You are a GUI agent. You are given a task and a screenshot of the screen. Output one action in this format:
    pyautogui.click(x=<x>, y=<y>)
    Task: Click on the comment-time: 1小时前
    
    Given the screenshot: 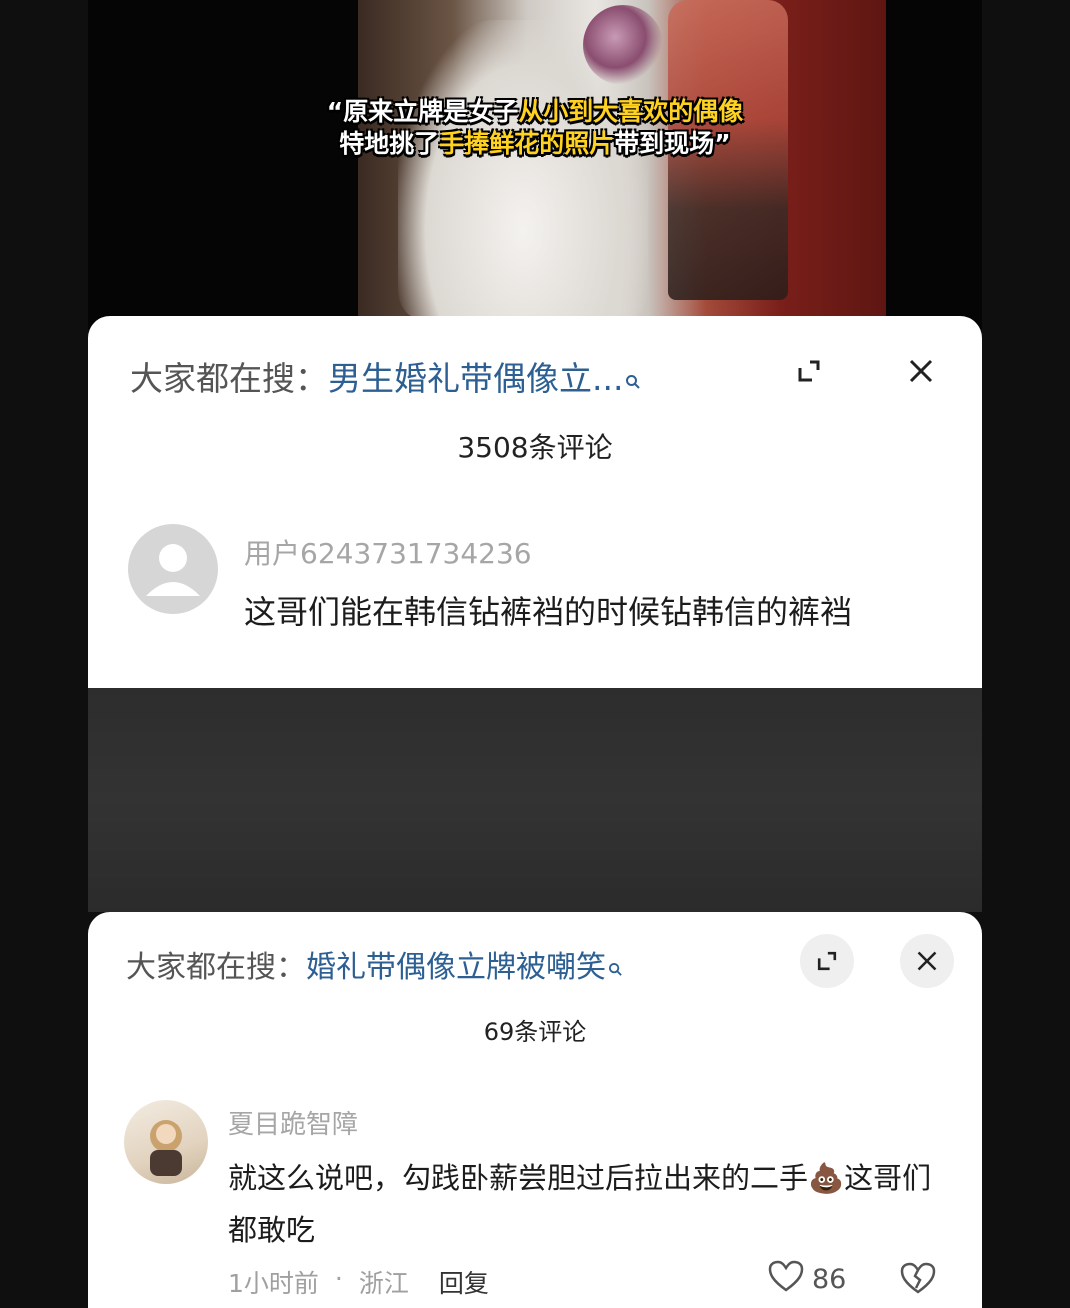 What is the action you would take?
    pyautogui.click(x=273, y=1283)
    